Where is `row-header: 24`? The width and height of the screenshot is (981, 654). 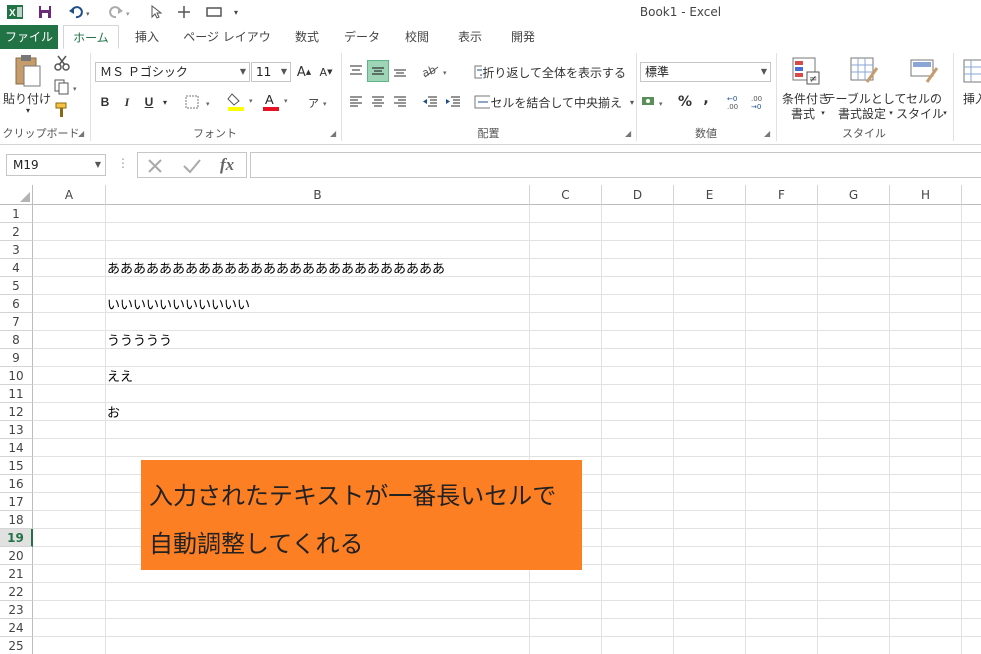 row-header: 24 is located at coordinates (16, 628).